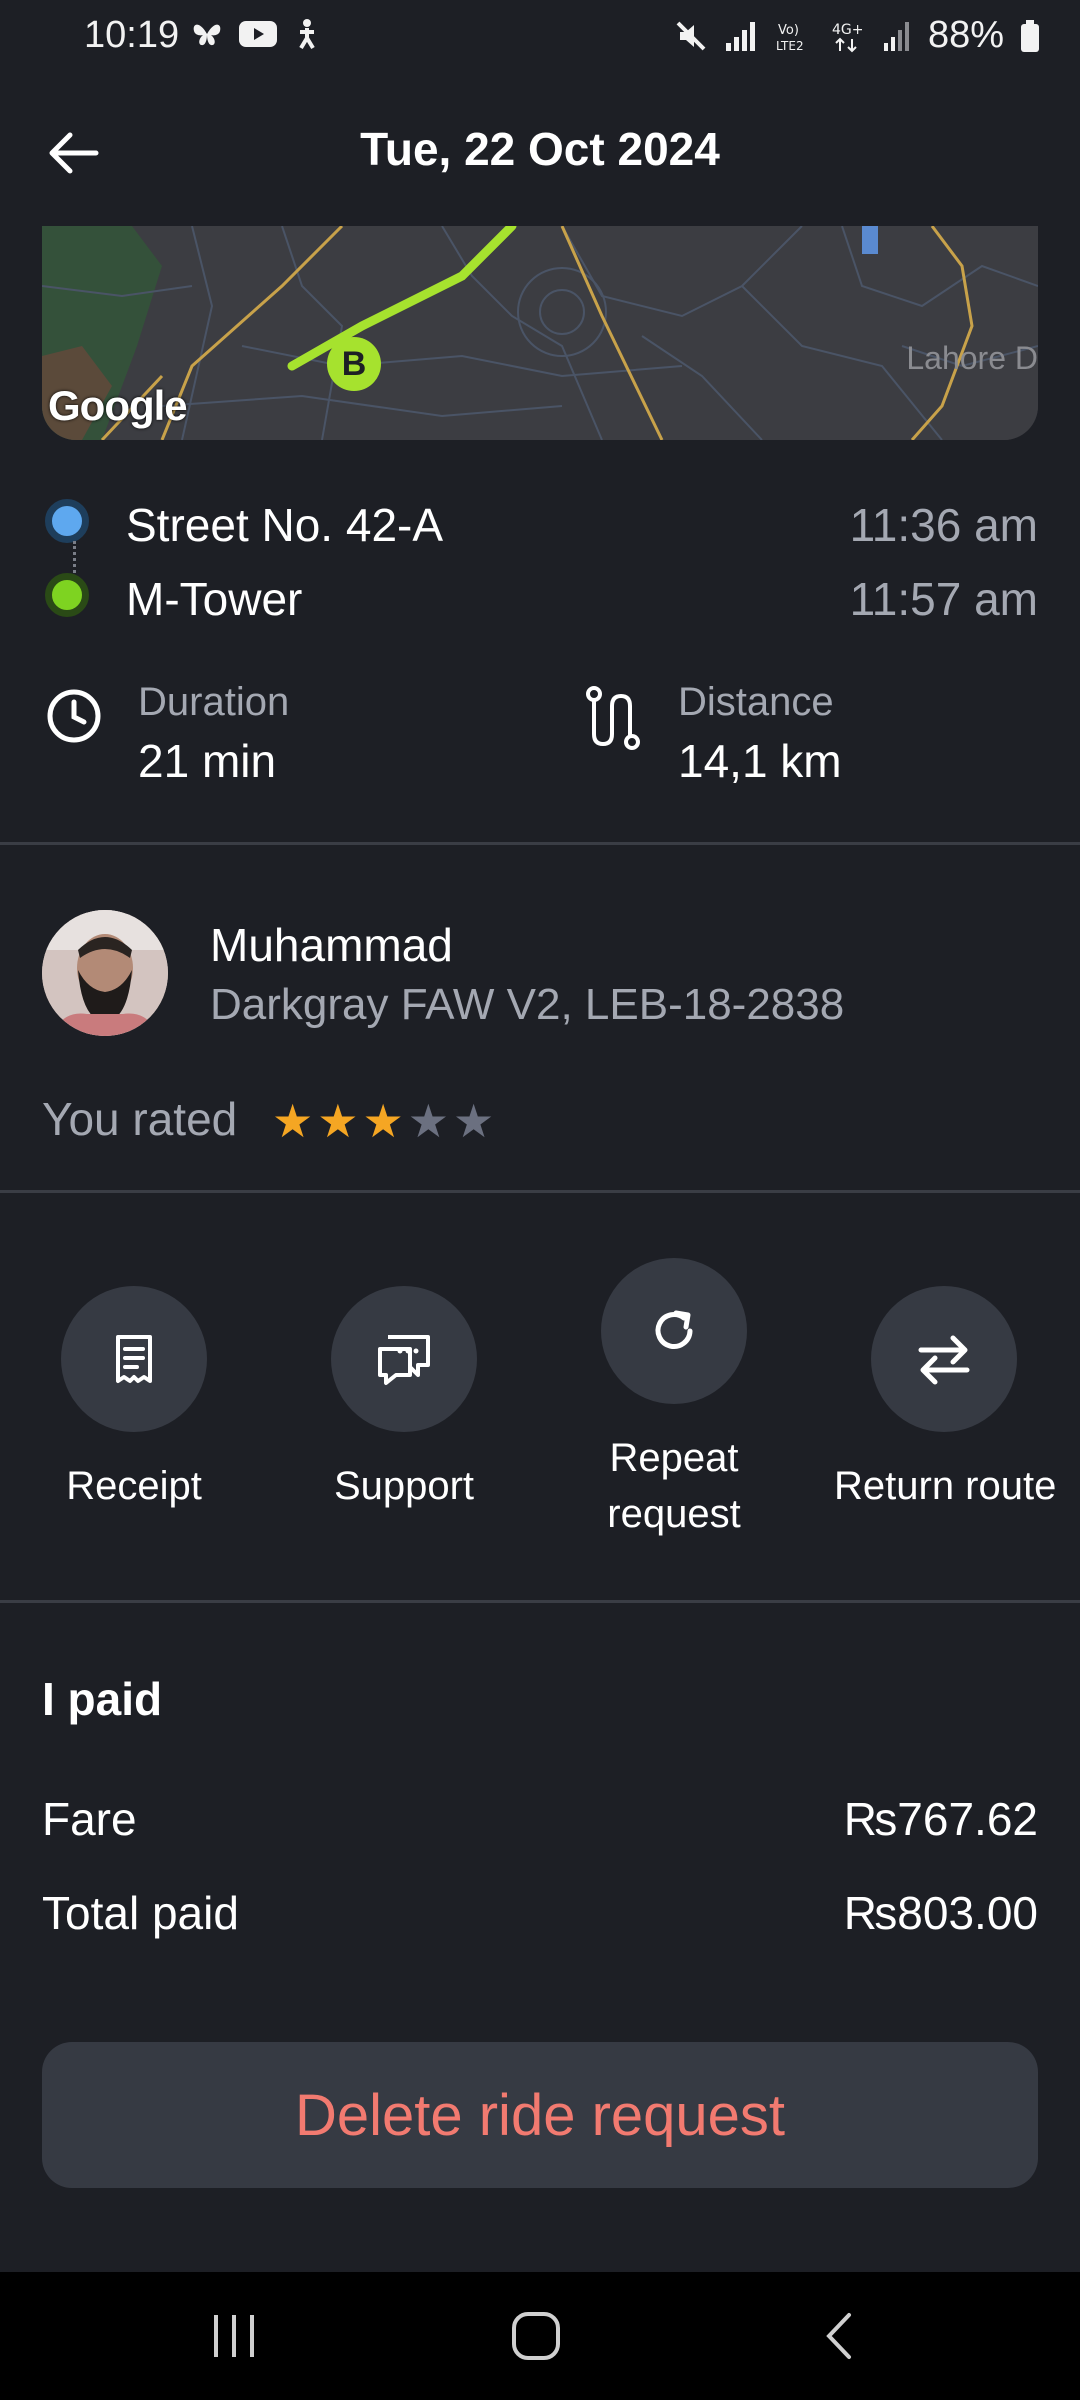  What do you see at coordinates (214, 702) in the screenshot?
I see `duration-label: Duration` at bounding box center [214, 702].